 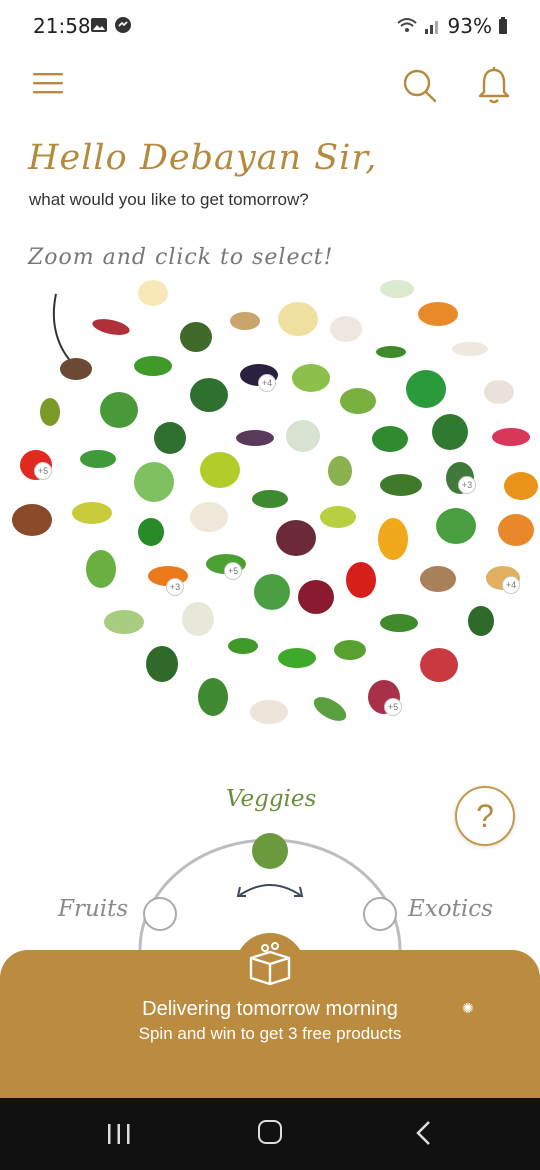 What do you see at coordinates (390, 439) in the screenshot?
I see `coriander` at bounding box center [390, 439].